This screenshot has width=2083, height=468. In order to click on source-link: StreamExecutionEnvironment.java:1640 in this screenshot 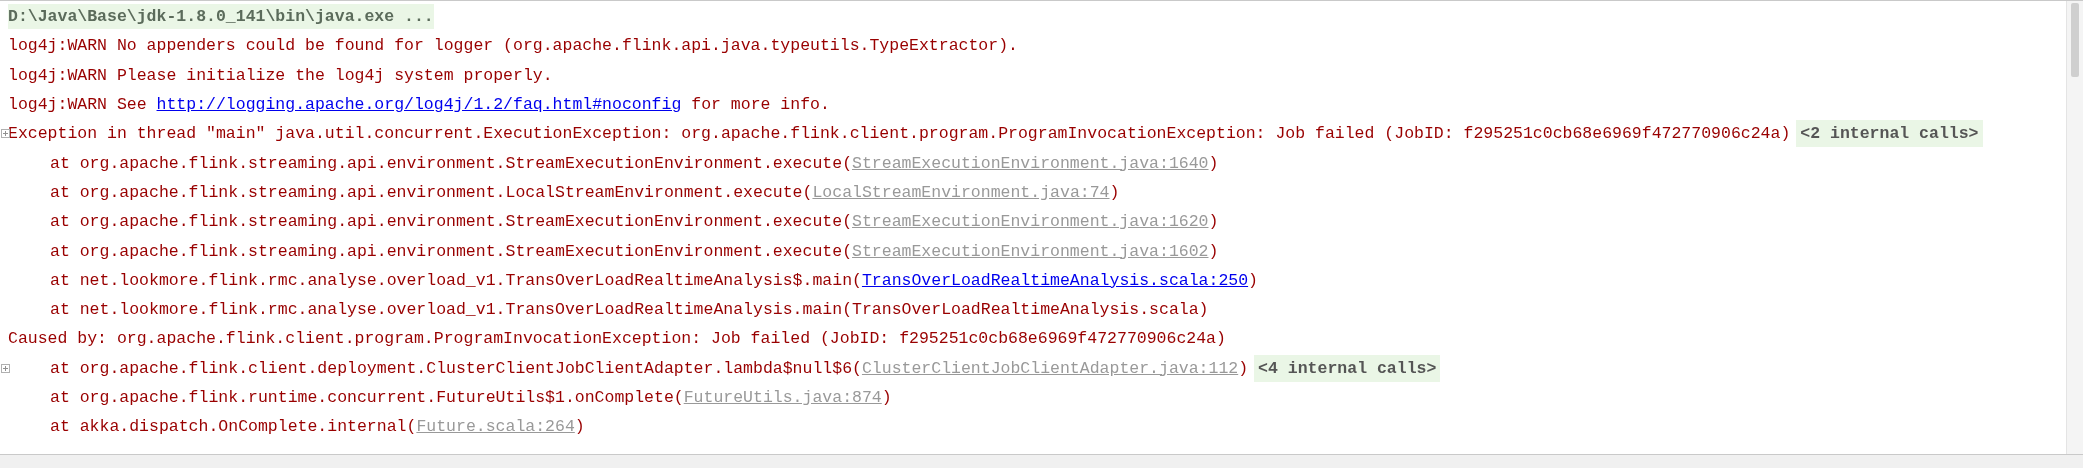, I will do `click(1030, 163)`.